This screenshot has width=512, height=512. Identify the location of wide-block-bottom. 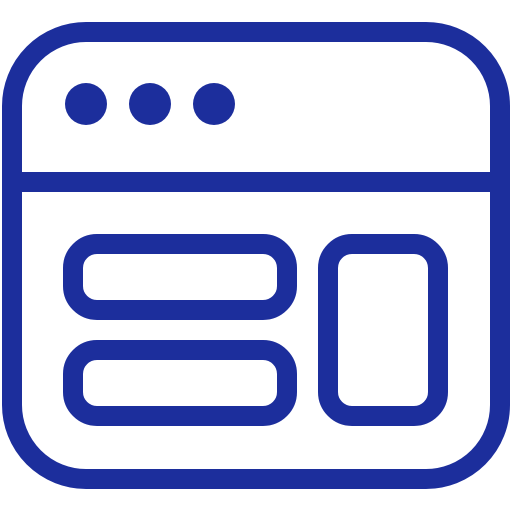
(180, 383).